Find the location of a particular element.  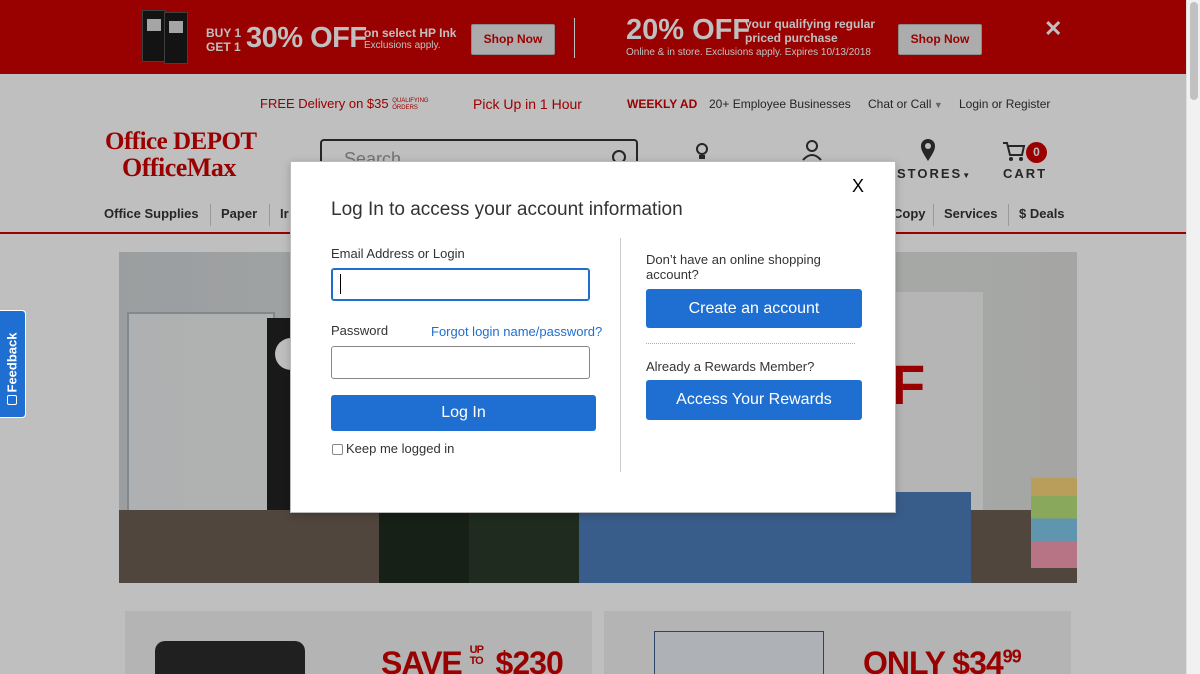

access-rewards-button: Access Your Rewards is located at coordinates (754, 400).